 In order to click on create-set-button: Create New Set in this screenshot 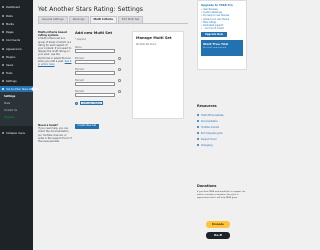, I will do `click(87, 126)`.